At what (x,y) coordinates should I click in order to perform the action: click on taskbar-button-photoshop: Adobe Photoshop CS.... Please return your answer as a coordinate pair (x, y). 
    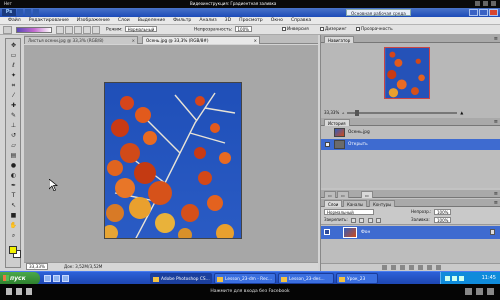
    Looking at the image, I should click on (181, 278).